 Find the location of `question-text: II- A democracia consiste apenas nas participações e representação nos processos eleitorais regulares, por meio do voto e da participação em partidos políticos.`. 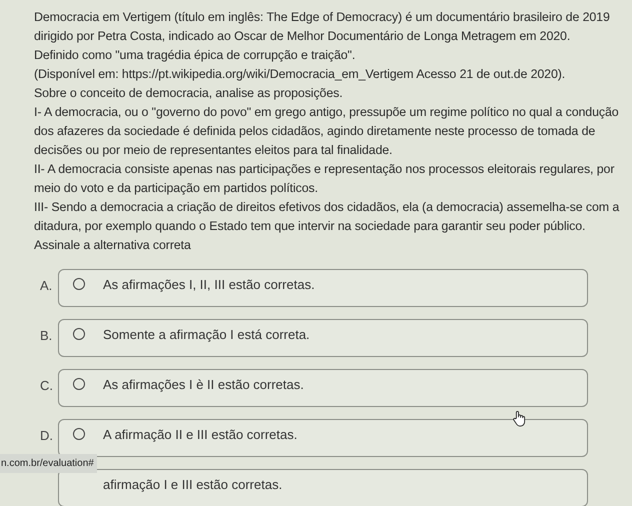

question-text: II- A democracia consiste apenas nas participações e representação nos processos eleitorais regulares, por meio do voto e da participação em partidos políticos. is located at coordinates (325, 179).